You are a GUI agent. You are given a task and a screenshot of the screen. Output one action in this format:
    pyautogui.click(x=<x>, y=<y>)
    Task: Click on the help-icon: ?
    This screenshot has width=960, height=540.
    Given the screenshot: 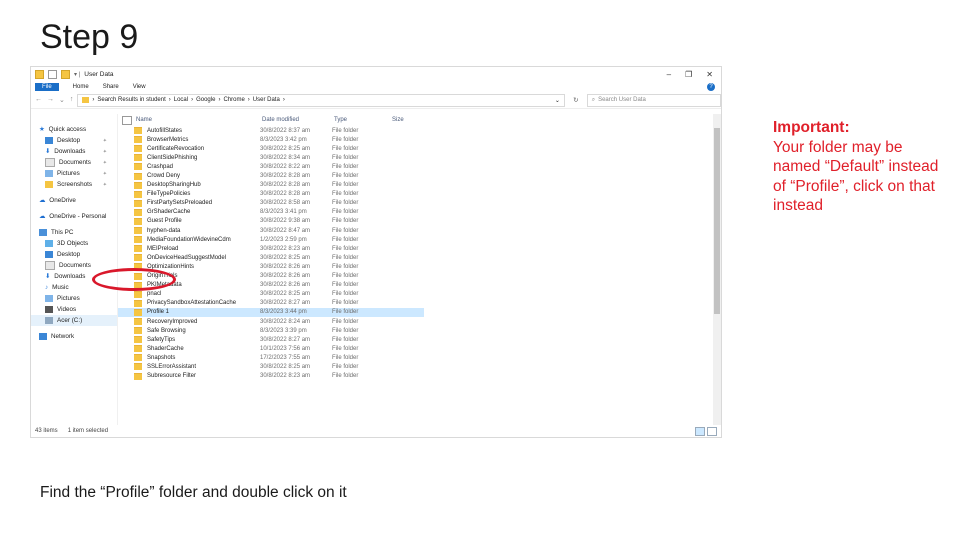 What is the action you would take?
    pyautogui.click(x=711, y=86)
    